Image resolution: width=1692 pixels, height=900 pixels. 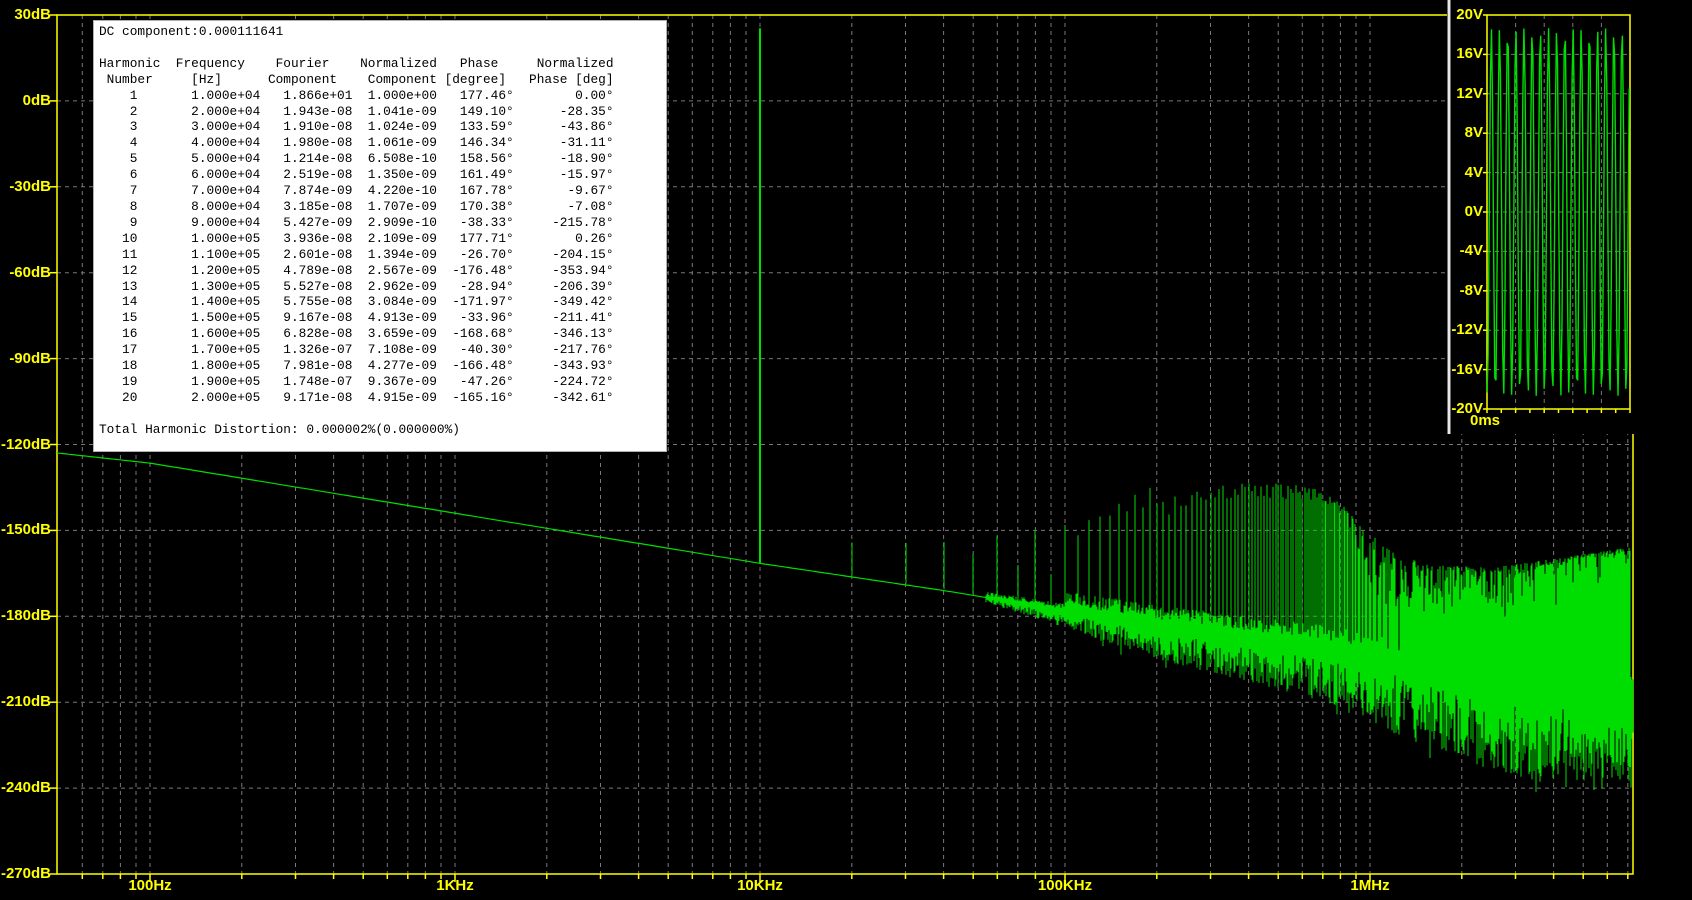 What do you see at coordinates (1473, 132) in the screenshot?
I see `inset-ylabel-8V: 8V` at bounding box center [1473, 132].